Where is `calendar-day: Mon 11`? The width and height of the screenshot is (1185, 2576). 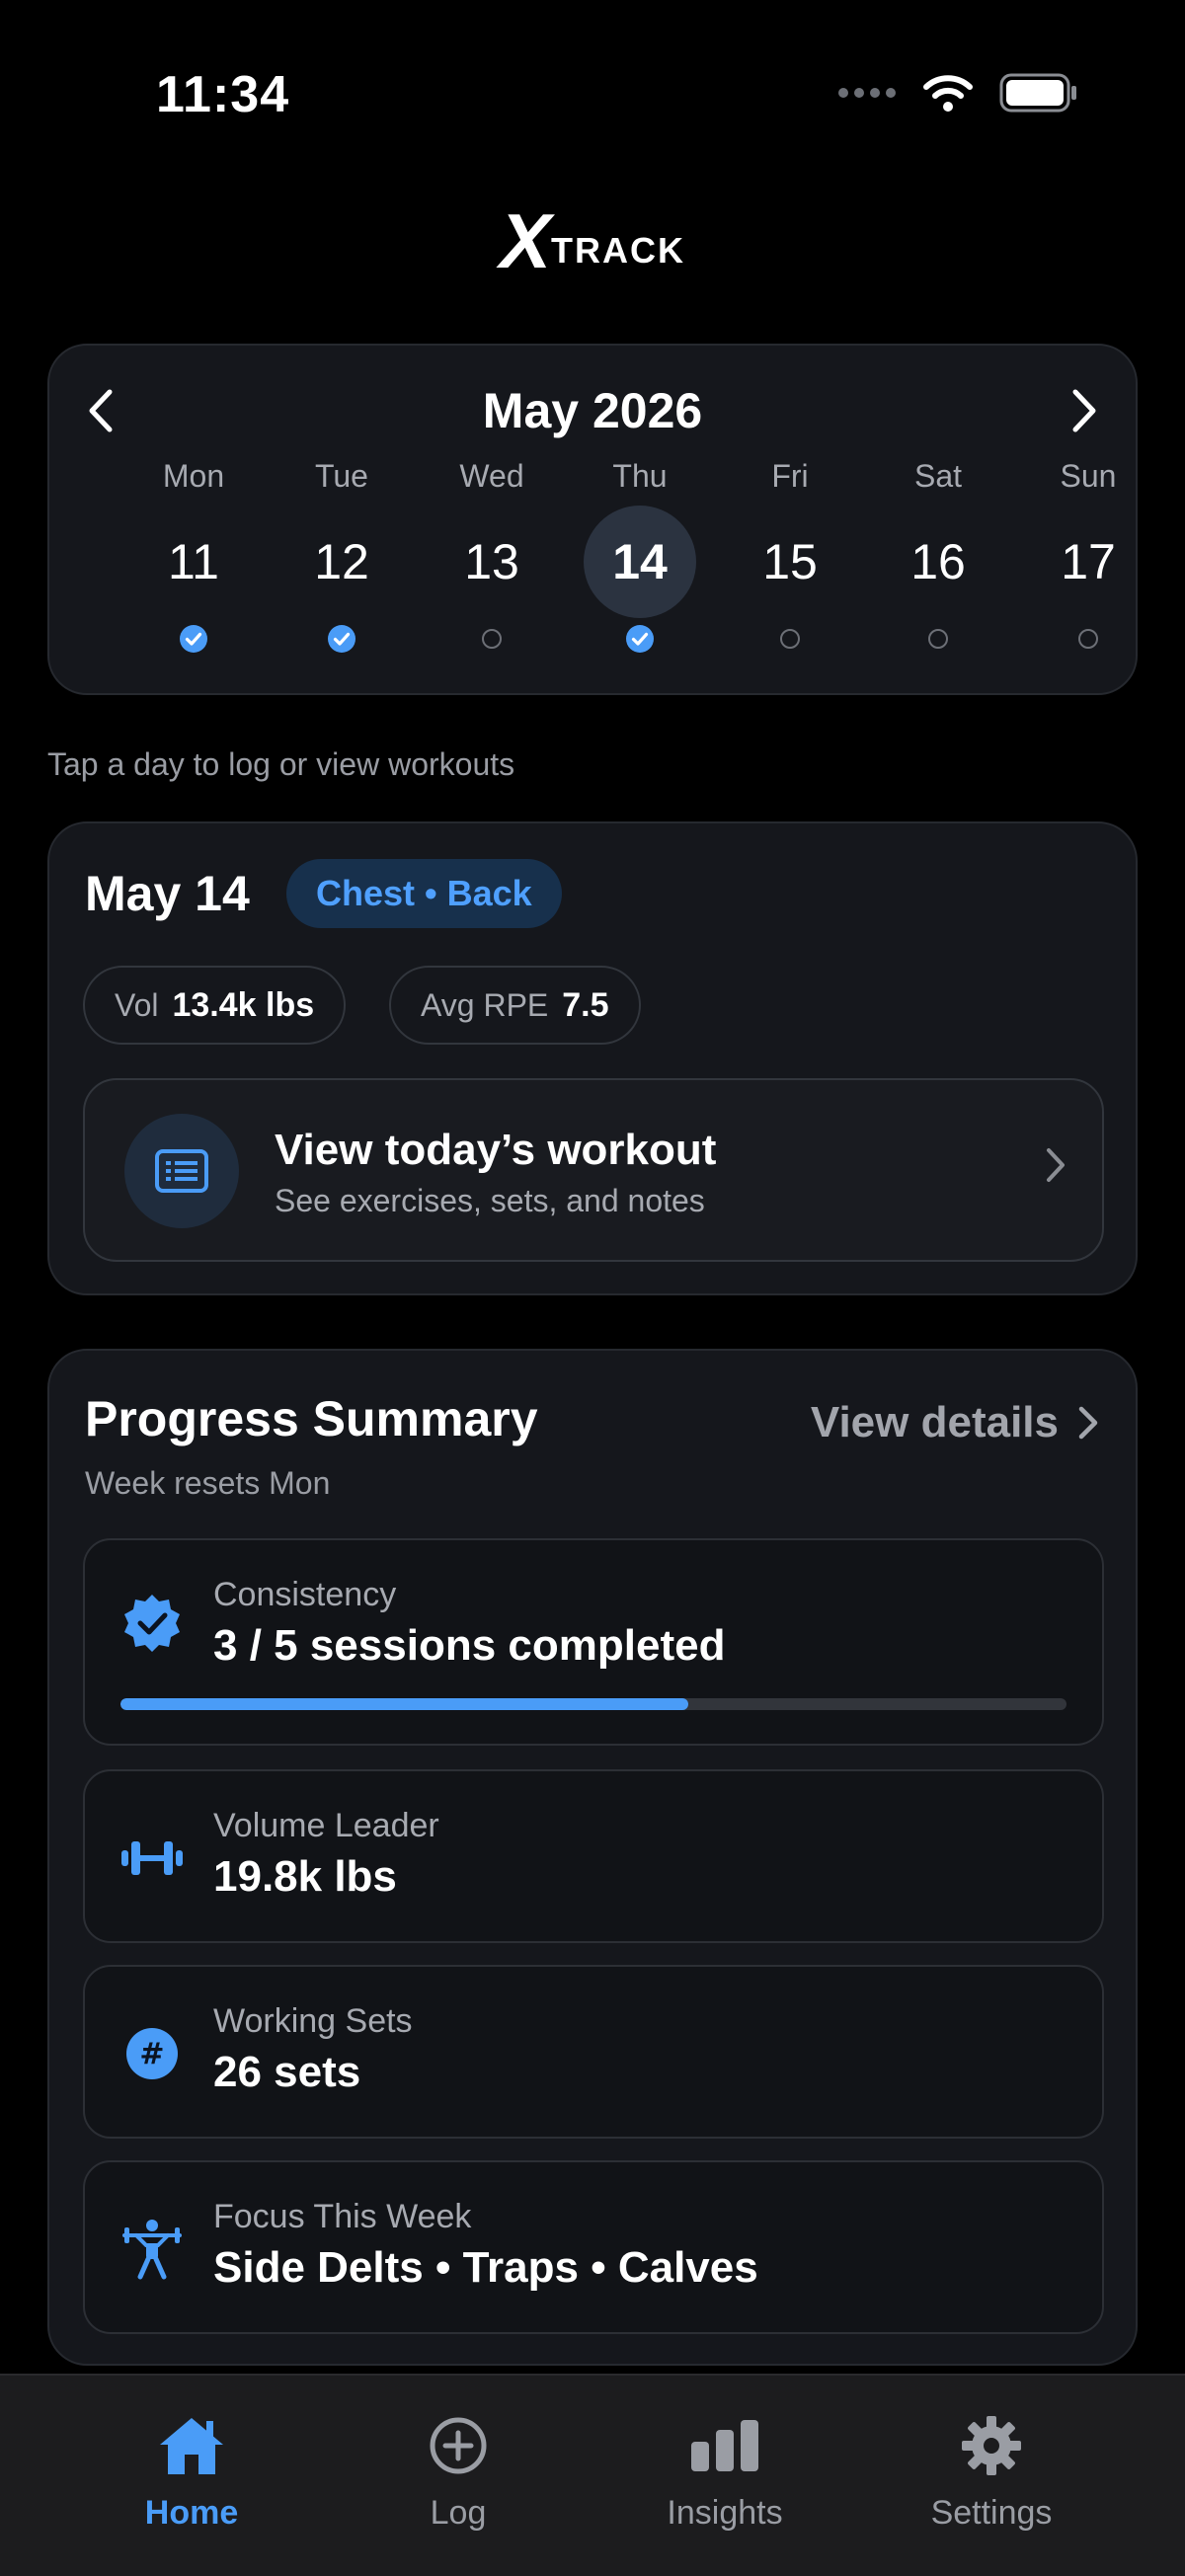
calendar-day: Mon 11 is located at coordinates (194, 567).